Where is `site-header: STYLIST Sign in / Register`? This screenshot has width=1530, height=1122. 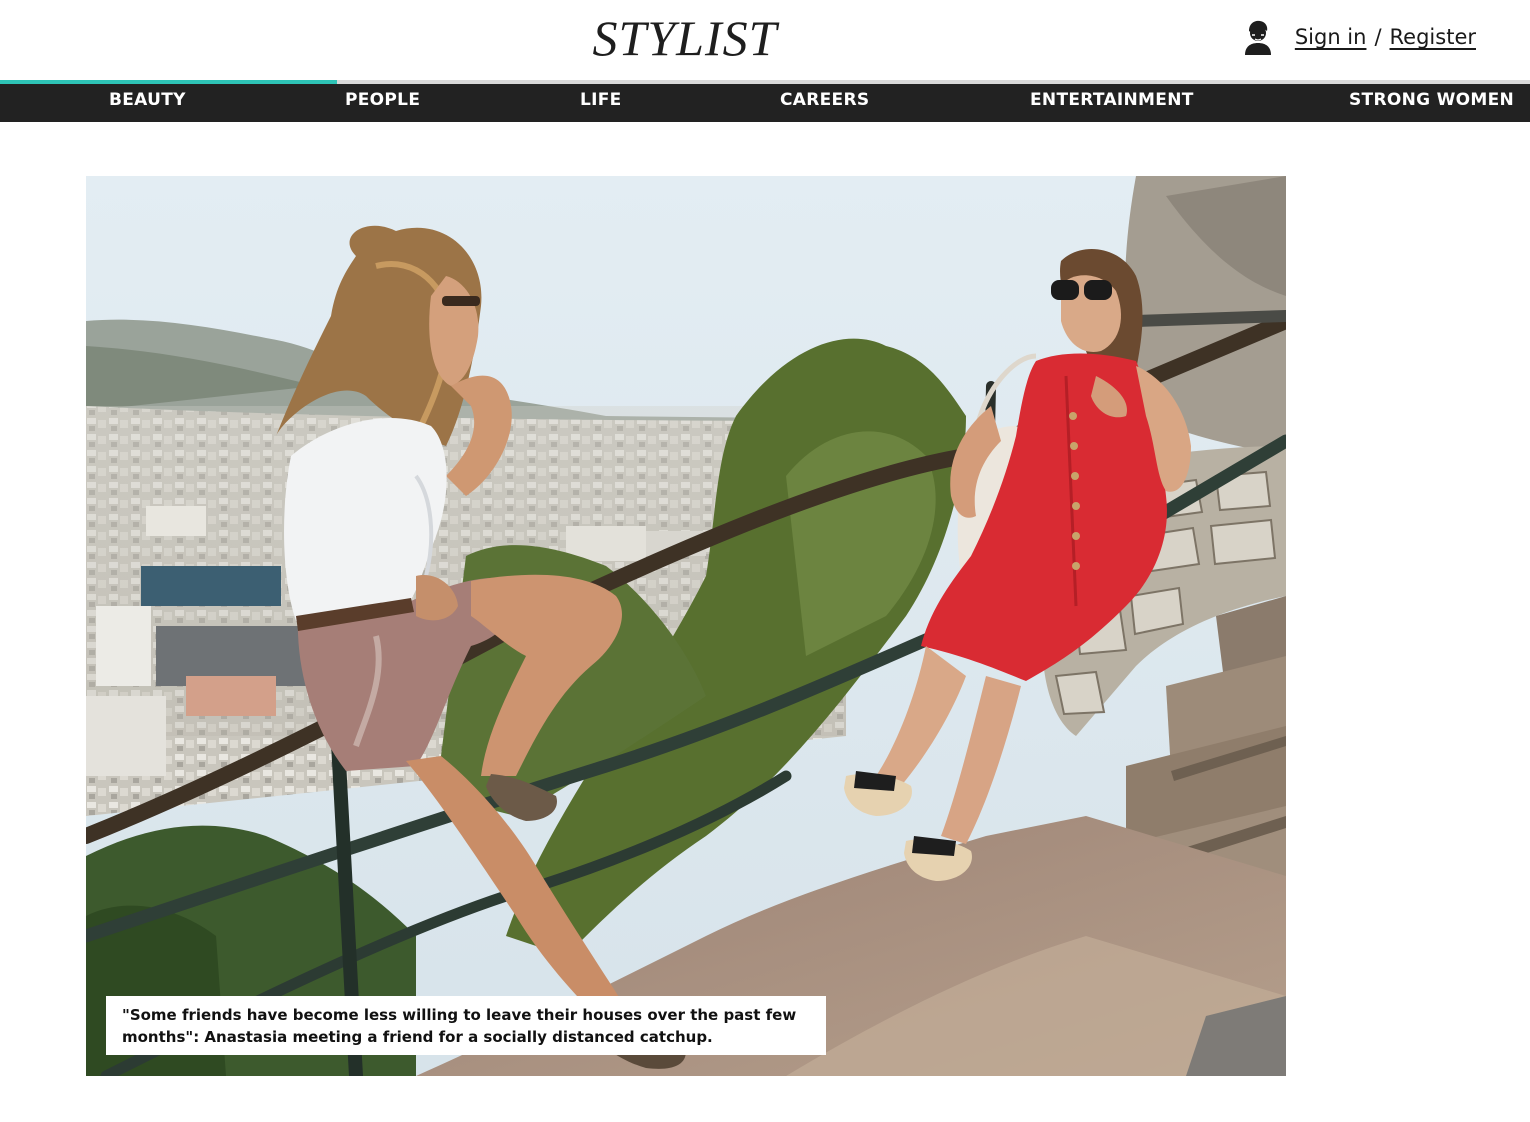 site-header: STYLIST Sign in / Register is located at coordinates (765, 40).